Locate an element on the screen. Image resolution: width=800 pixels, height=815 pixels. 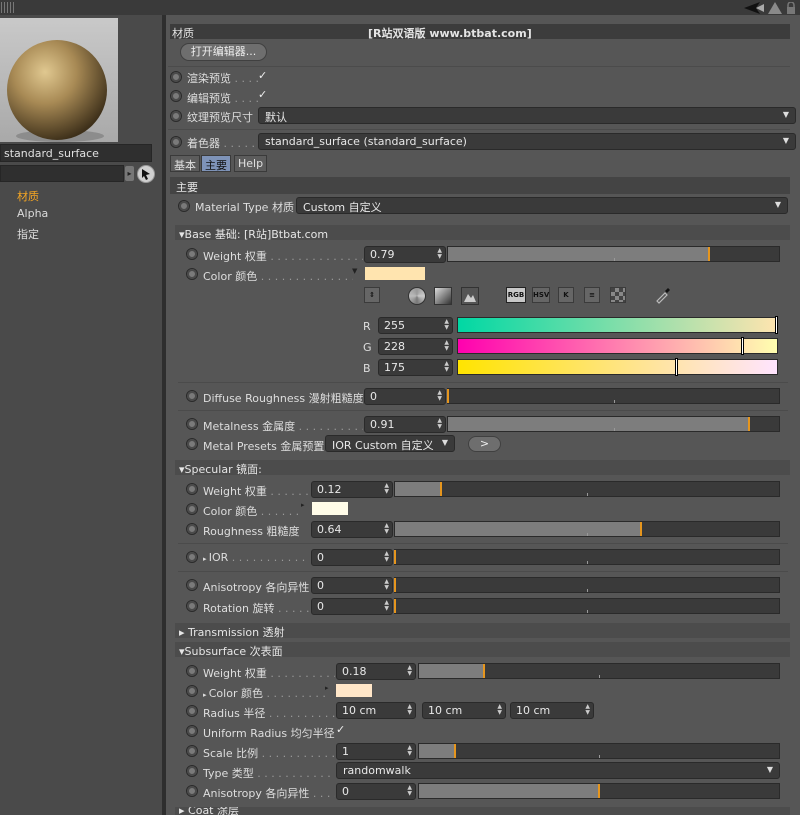
sss-weight-slider is located at coordinates (599, 671).